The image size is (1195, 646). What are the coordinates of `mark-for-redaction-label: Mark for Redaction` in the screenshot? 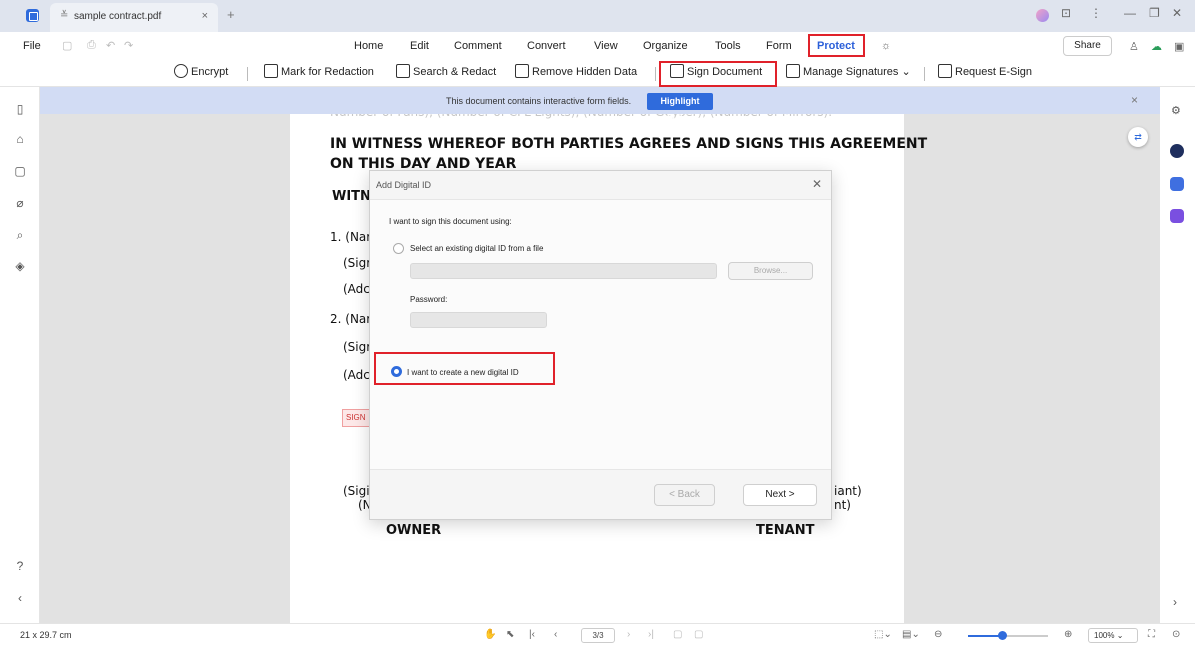 It's located at (327, 72).